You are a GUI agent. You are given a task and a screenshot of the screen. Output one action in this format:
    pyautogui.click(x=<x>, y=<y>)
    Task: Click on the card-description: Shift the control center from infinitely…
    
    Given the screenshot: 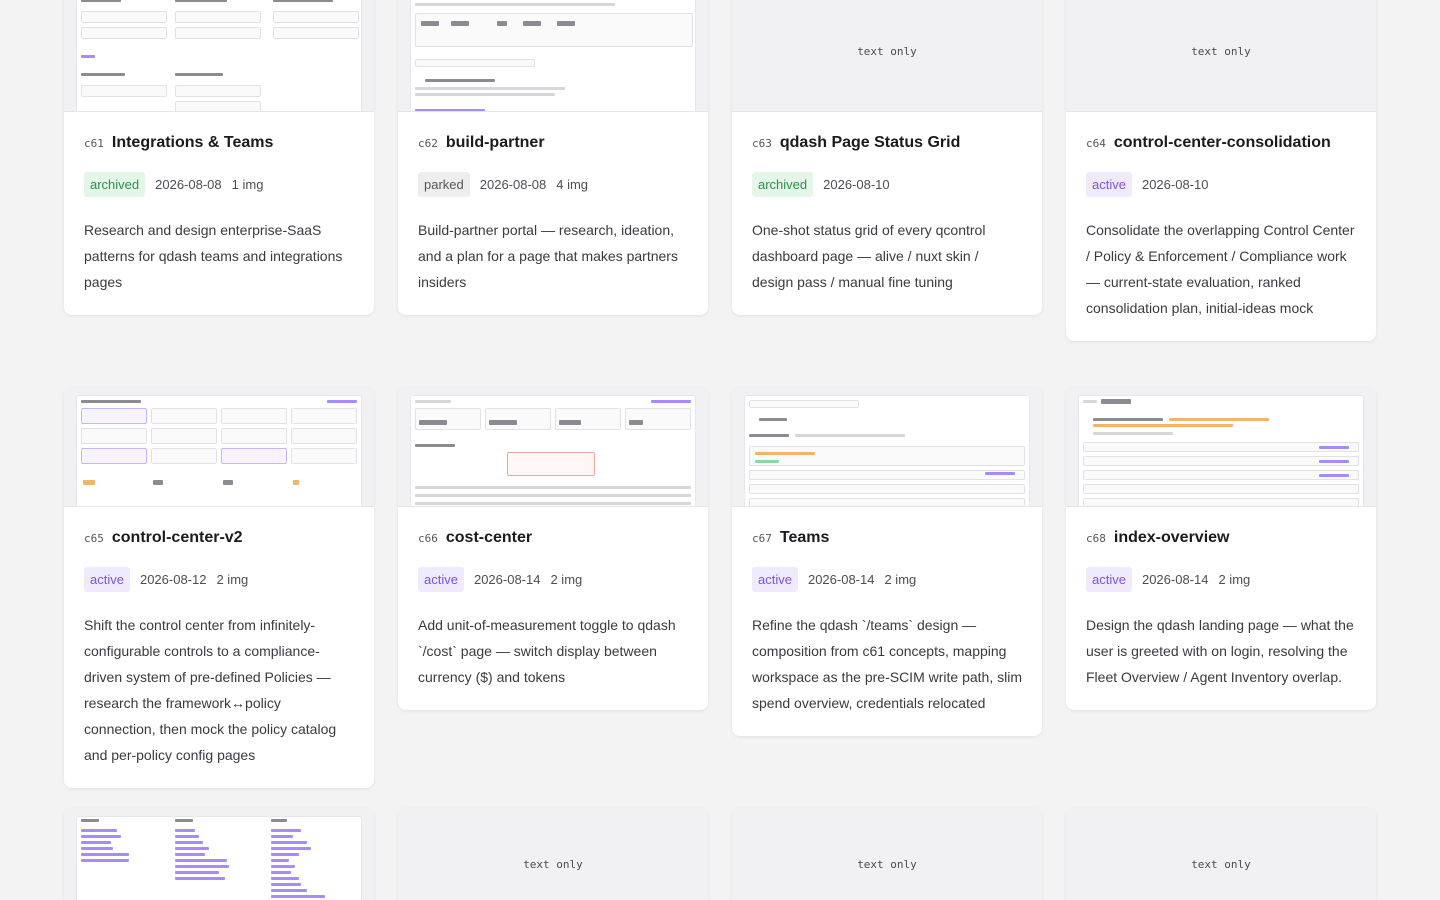 What is the action you would take?
    pyautogui.click(x=210, y=690)
    